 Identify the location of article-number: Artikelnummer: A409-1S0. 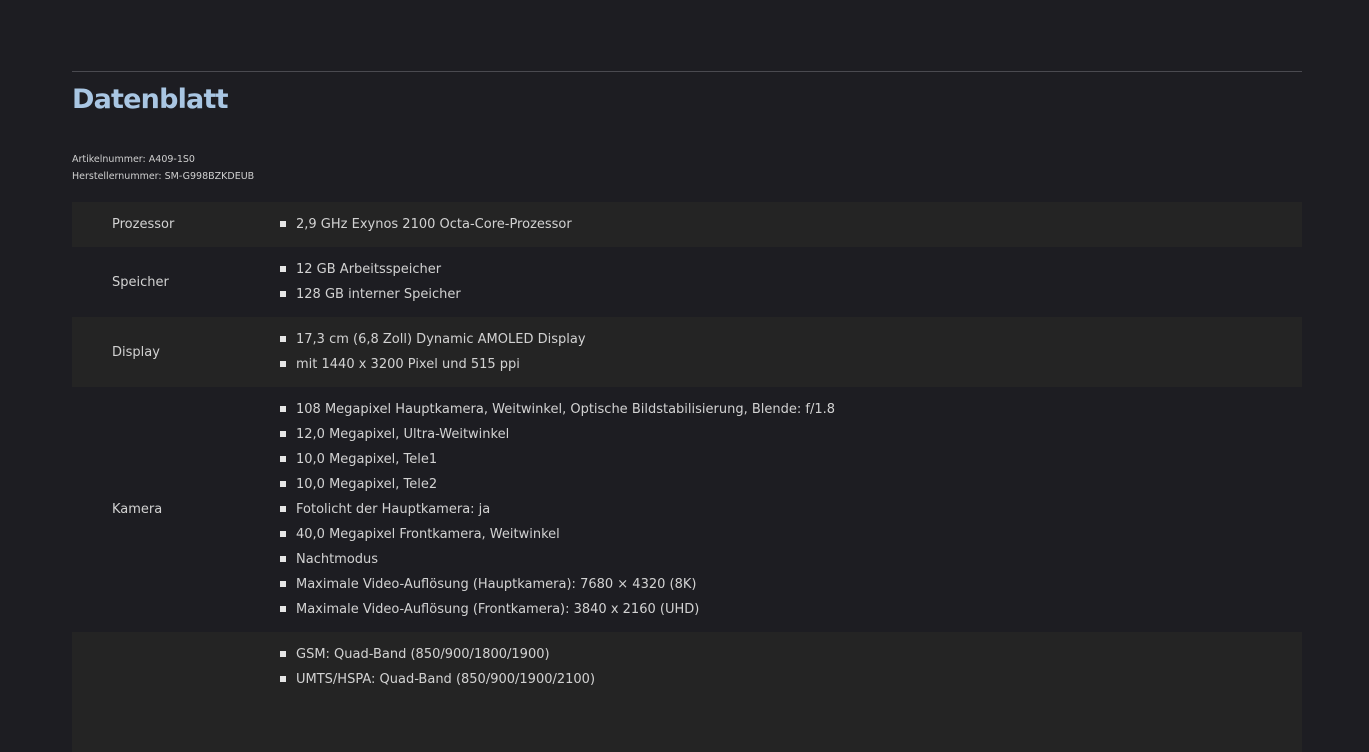
(133, 159).